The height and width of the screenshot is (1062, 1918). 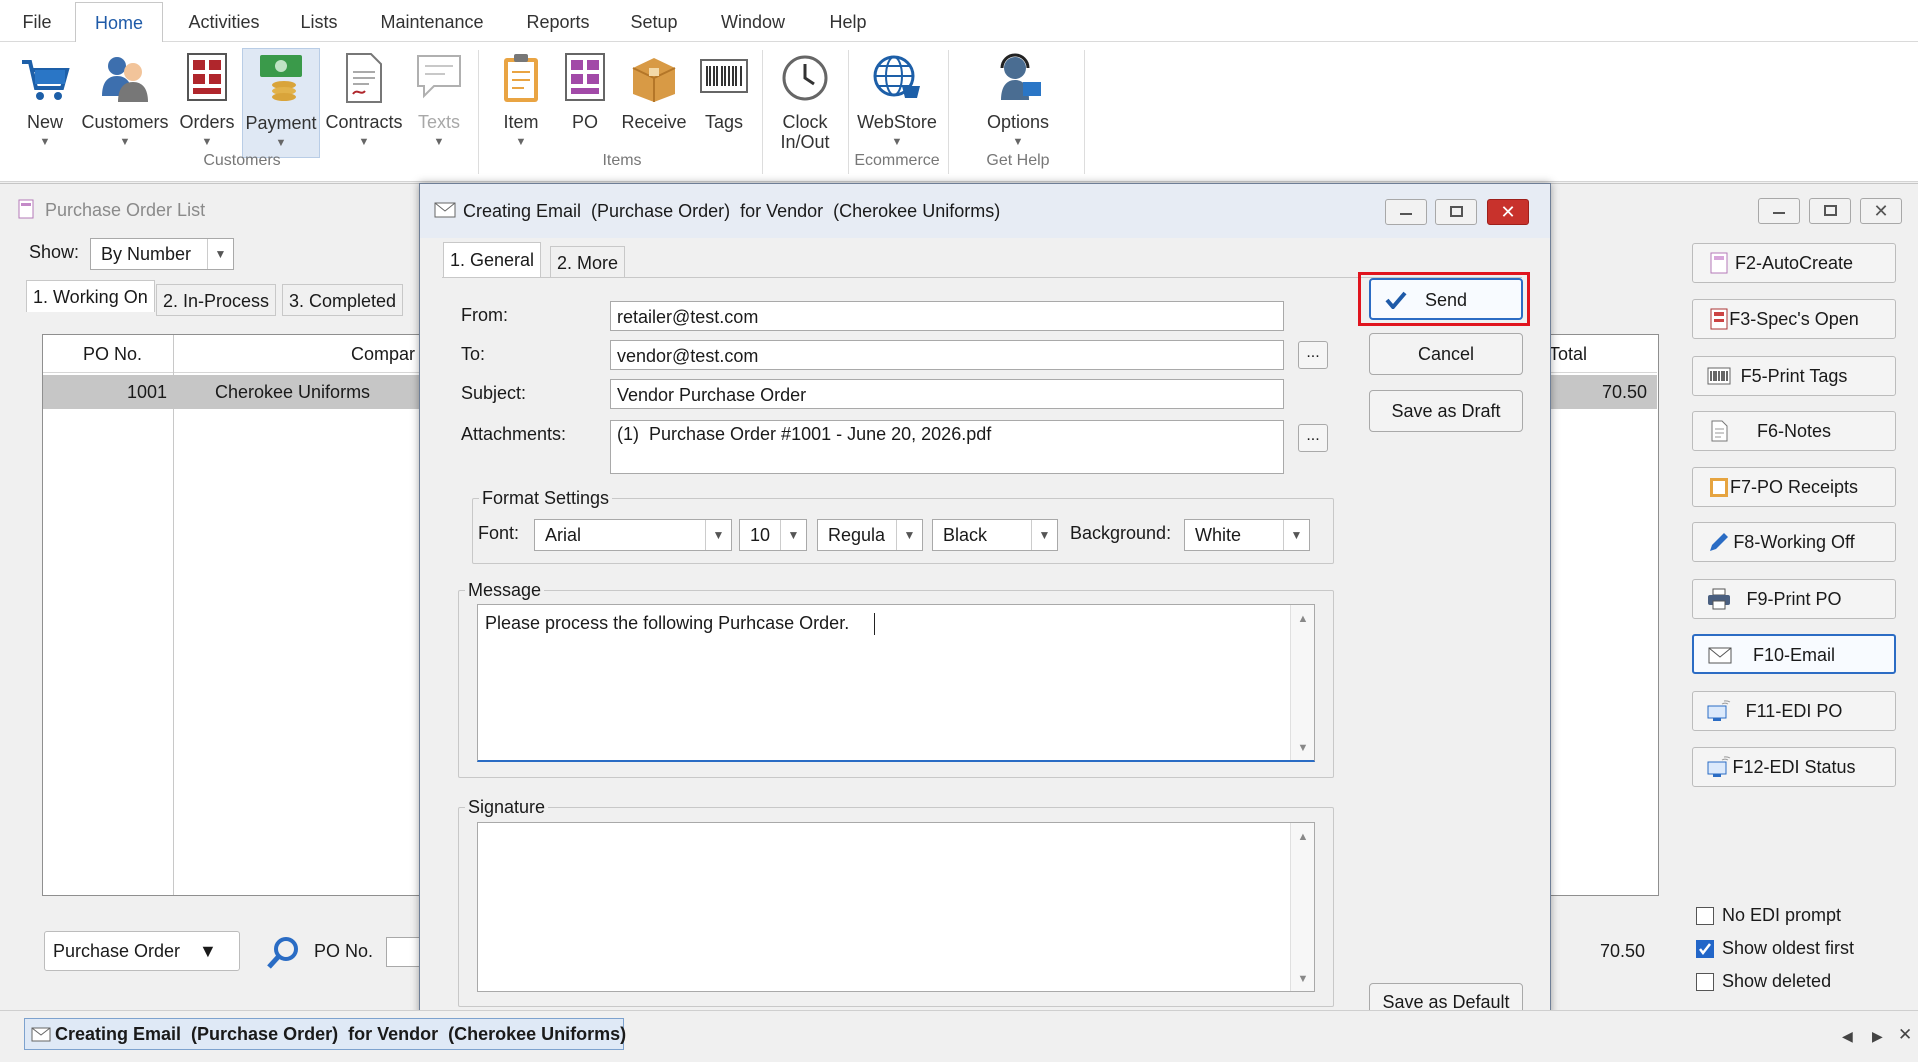 What do you see at coordinates (1446, 299) in the screenshot?
I see `send-button: Send` at bounding box center [1446, 299].